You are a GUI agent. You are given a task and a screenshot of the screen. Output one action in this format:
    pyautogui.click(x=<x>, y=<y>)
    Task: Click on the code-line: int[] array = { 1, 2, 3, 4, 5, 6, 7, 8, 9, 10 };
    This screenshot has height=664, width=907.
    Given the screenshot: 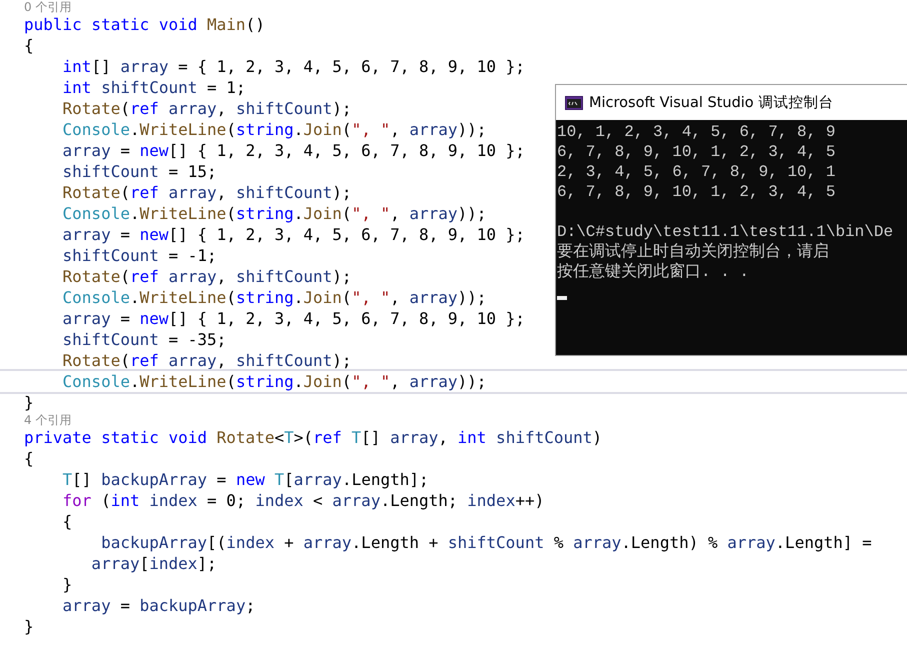 What is the action you would take?
    pyautogui.click(x=293, y=67)
    